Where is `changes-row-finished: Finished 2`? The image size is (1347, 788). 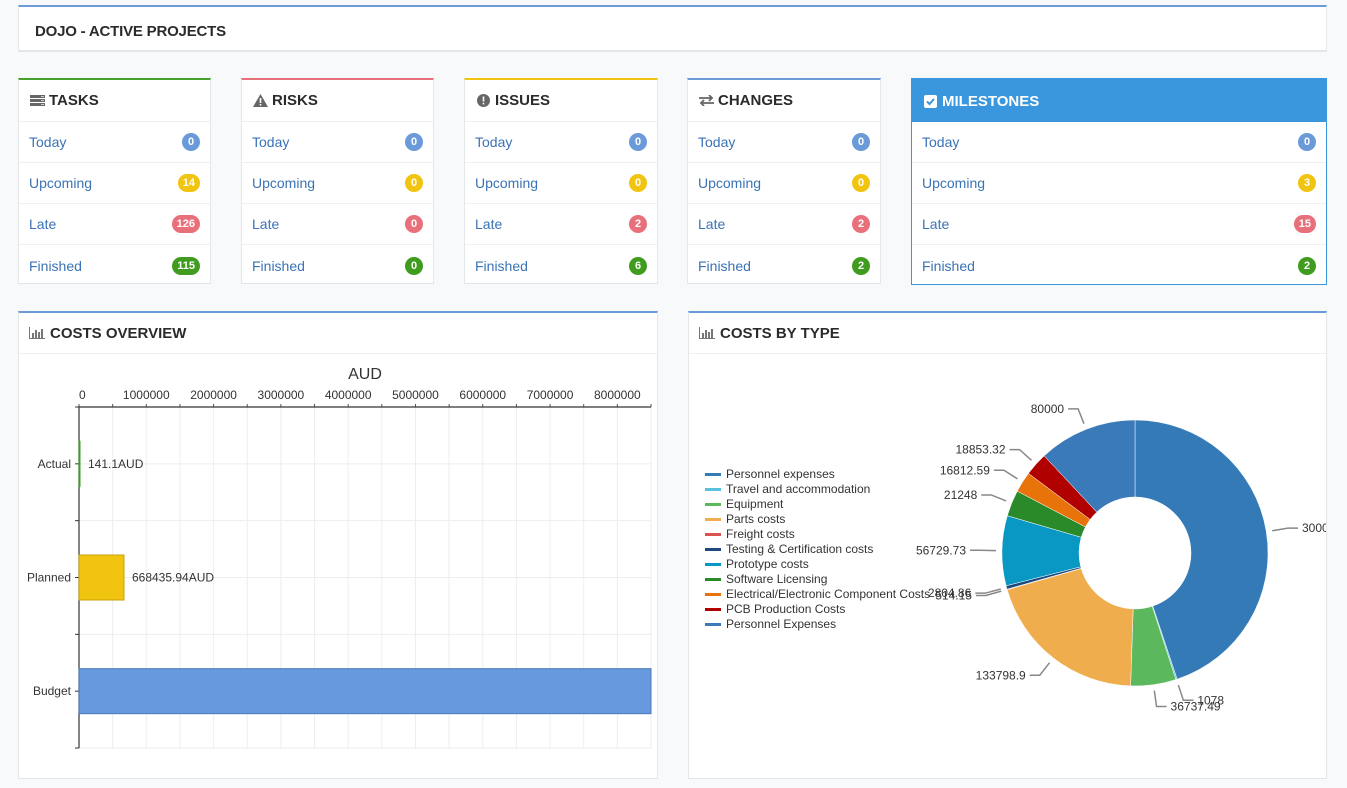 changes-row-finished: Finished 2 is located at coordinates (784, 265).